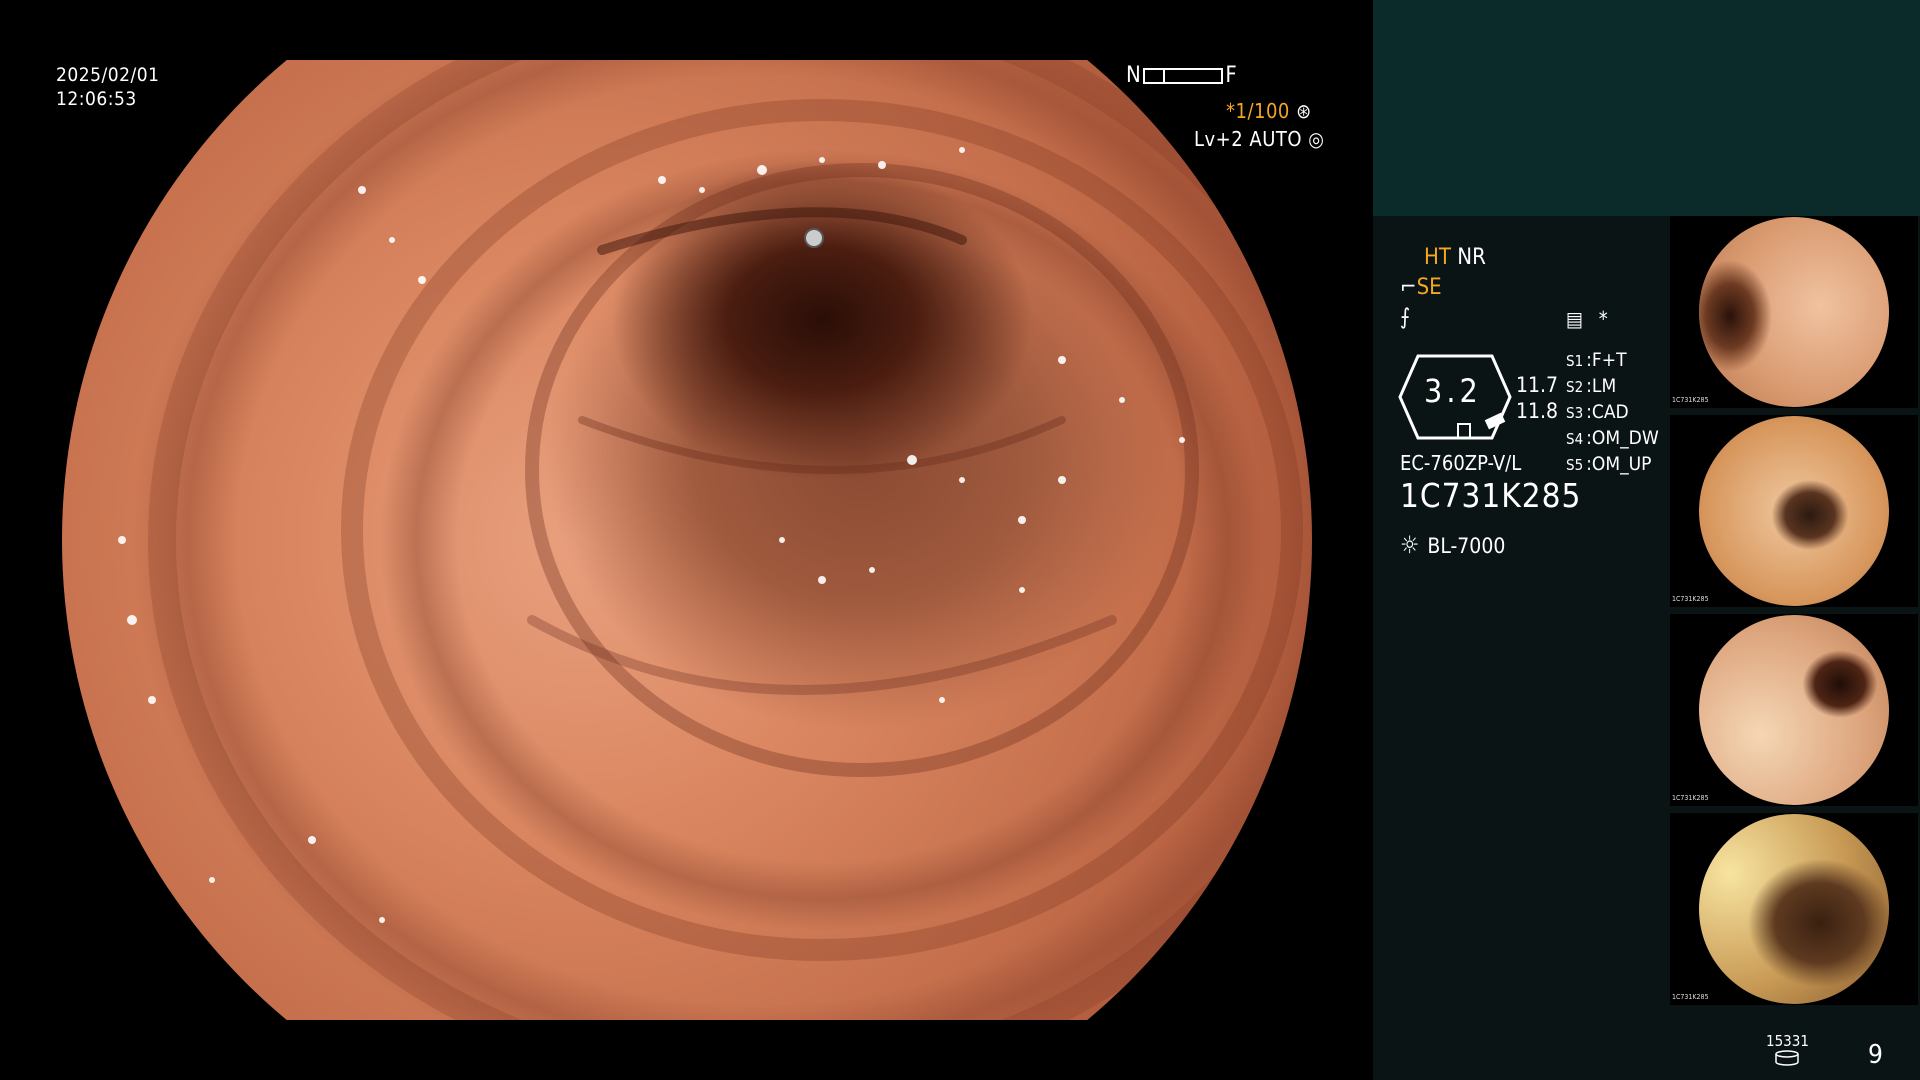 This screenshot has height=1080, width=1920. What do you see at coordinates (1410, 545) in the screenshot?
I see `light-source-icon: ☼` at bounding box center [1410, 545].